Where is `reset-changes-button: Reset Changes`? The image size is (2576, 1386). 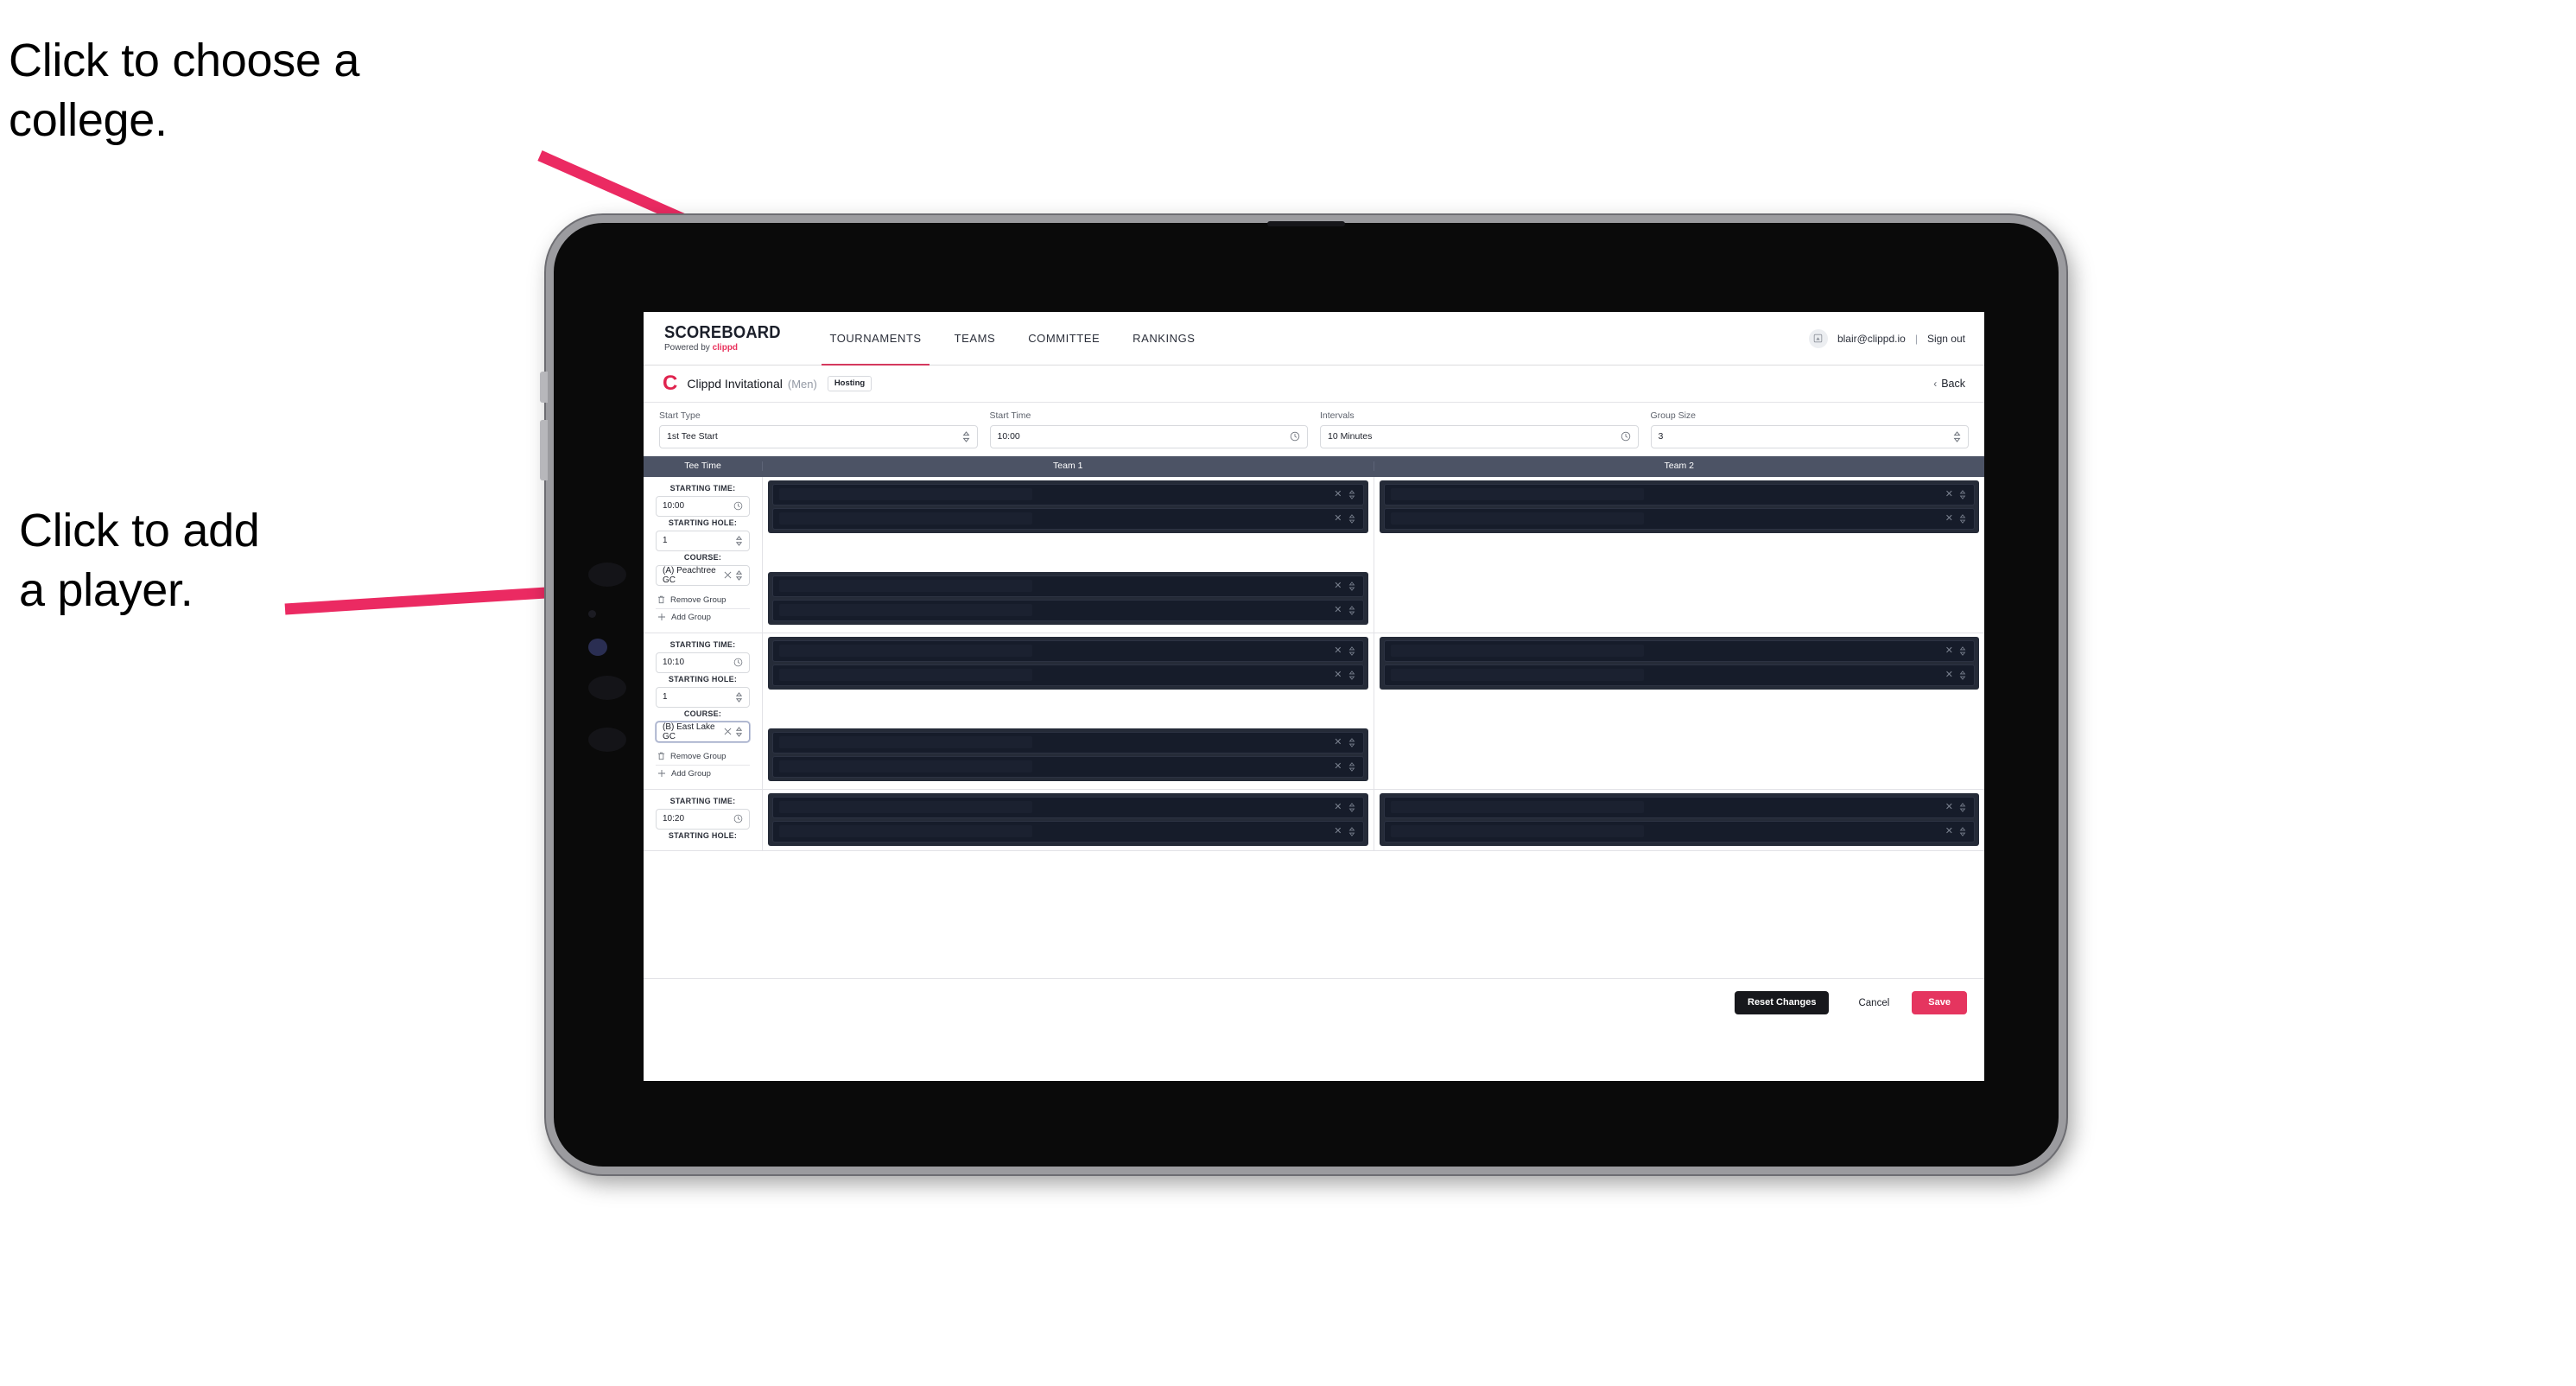 reset-changes-button: Reset Changes is located at coordinates (1782, 1002).